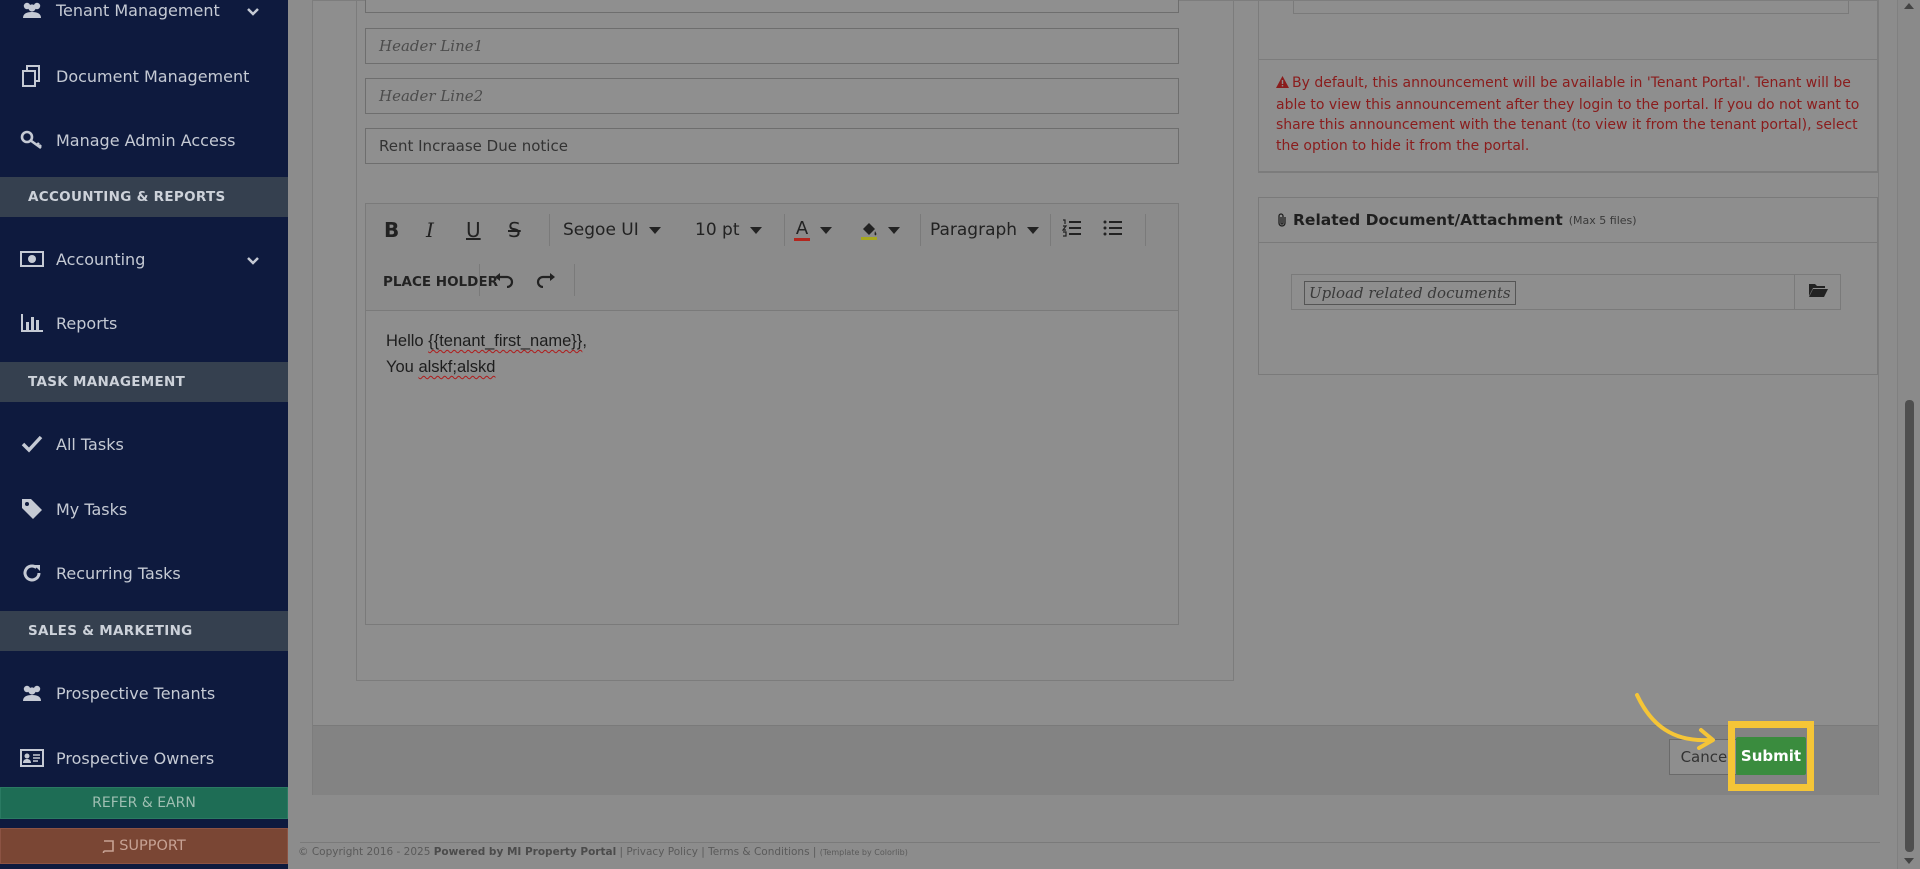  I want to click on sidebar-item-label: Accounting, so click(101, 259).